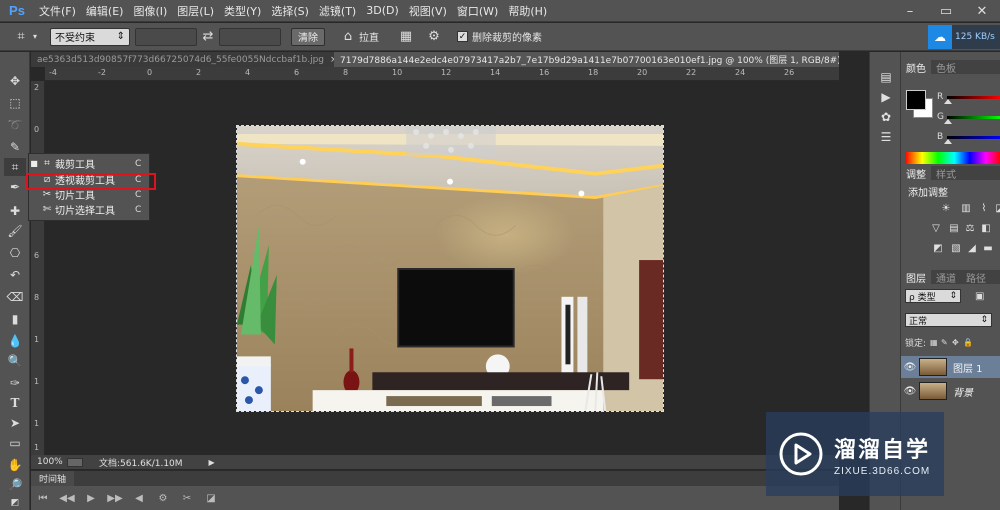 This screenshot has height=510, width=1000. What do you see at coordinates (15, 423) in the screenshot?
I see `path-select-tool-icon: ➤` at bounding box center [15, 423].